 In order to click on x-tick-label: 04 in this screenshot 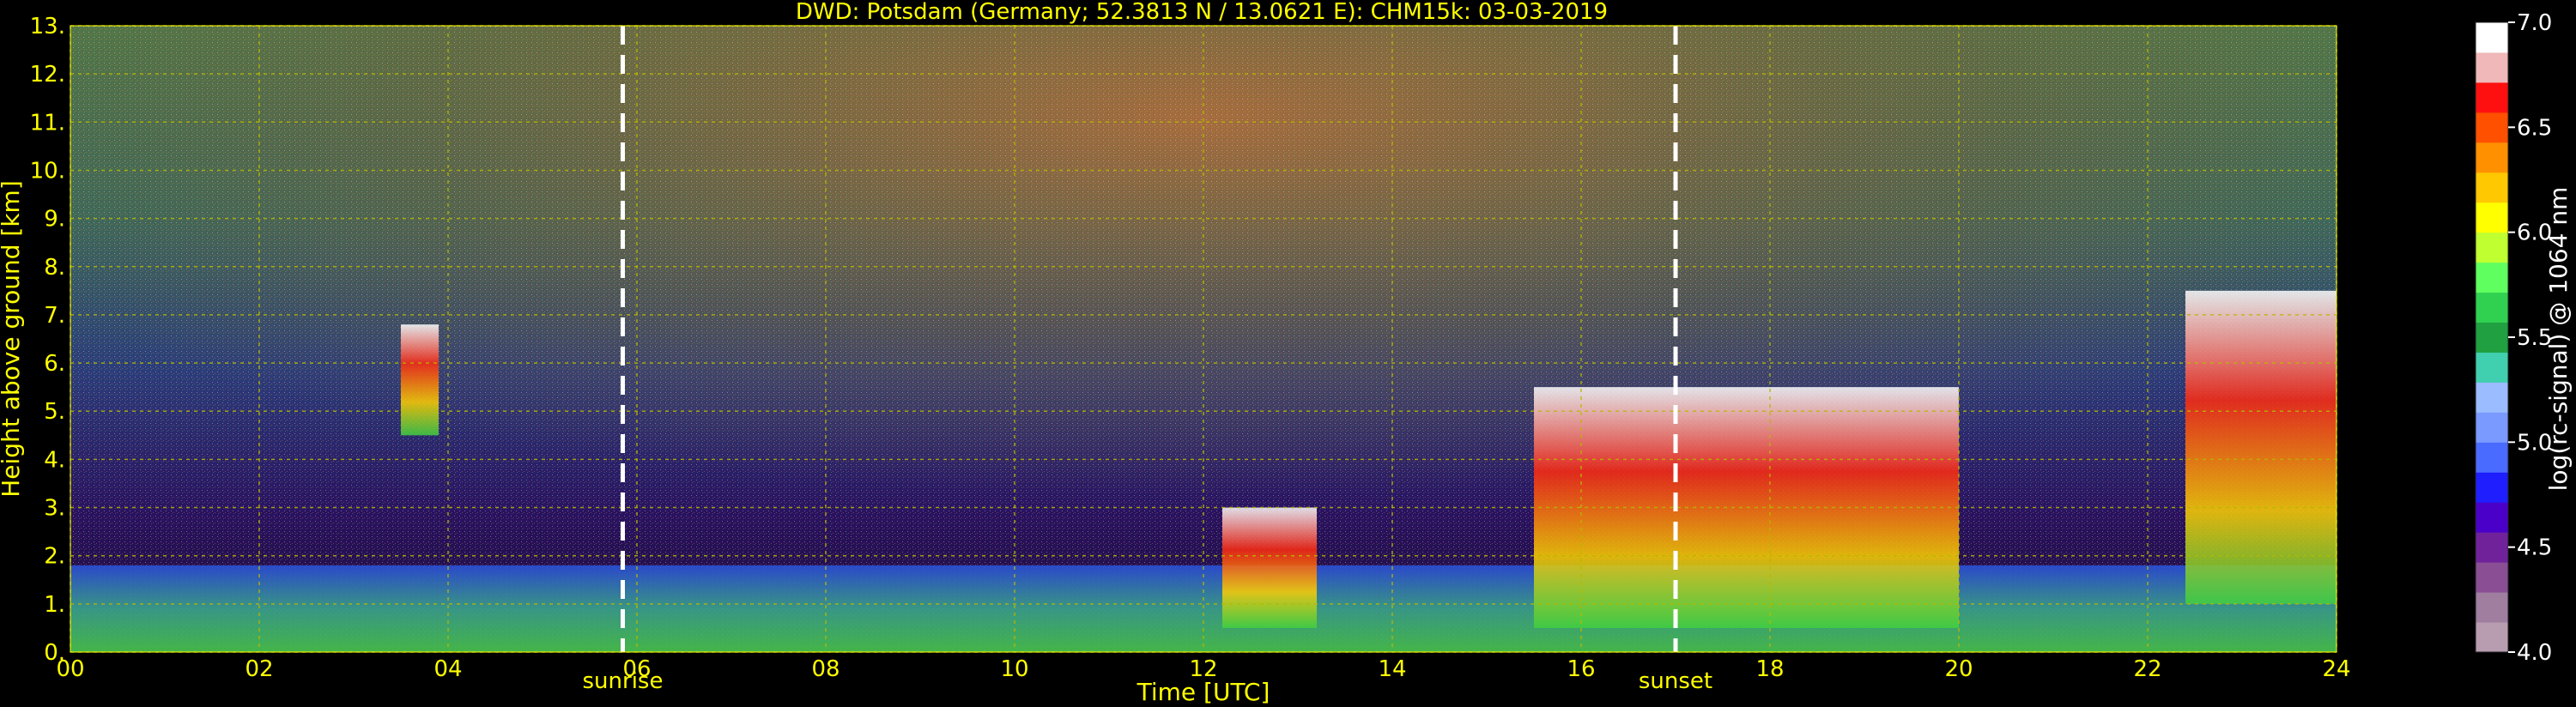, I will do `click(447, 669)`.